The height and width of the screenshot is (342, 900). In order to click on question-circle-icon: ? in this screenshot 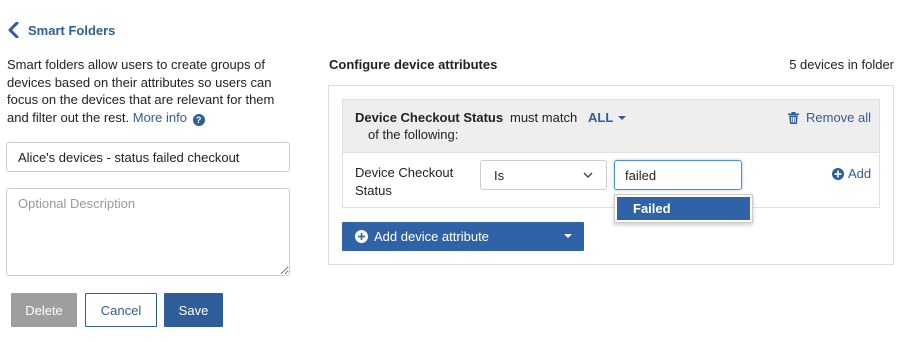, I will do `click(198, 119)`.